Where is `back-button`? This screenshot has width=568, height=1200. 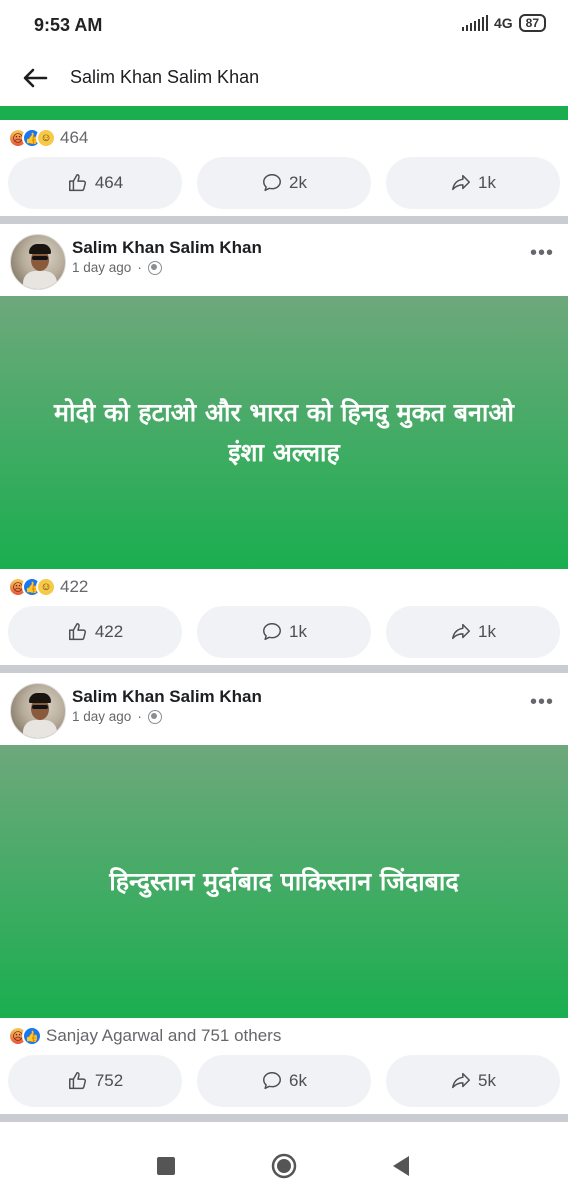
back-button is located at coordinates (35, 78).